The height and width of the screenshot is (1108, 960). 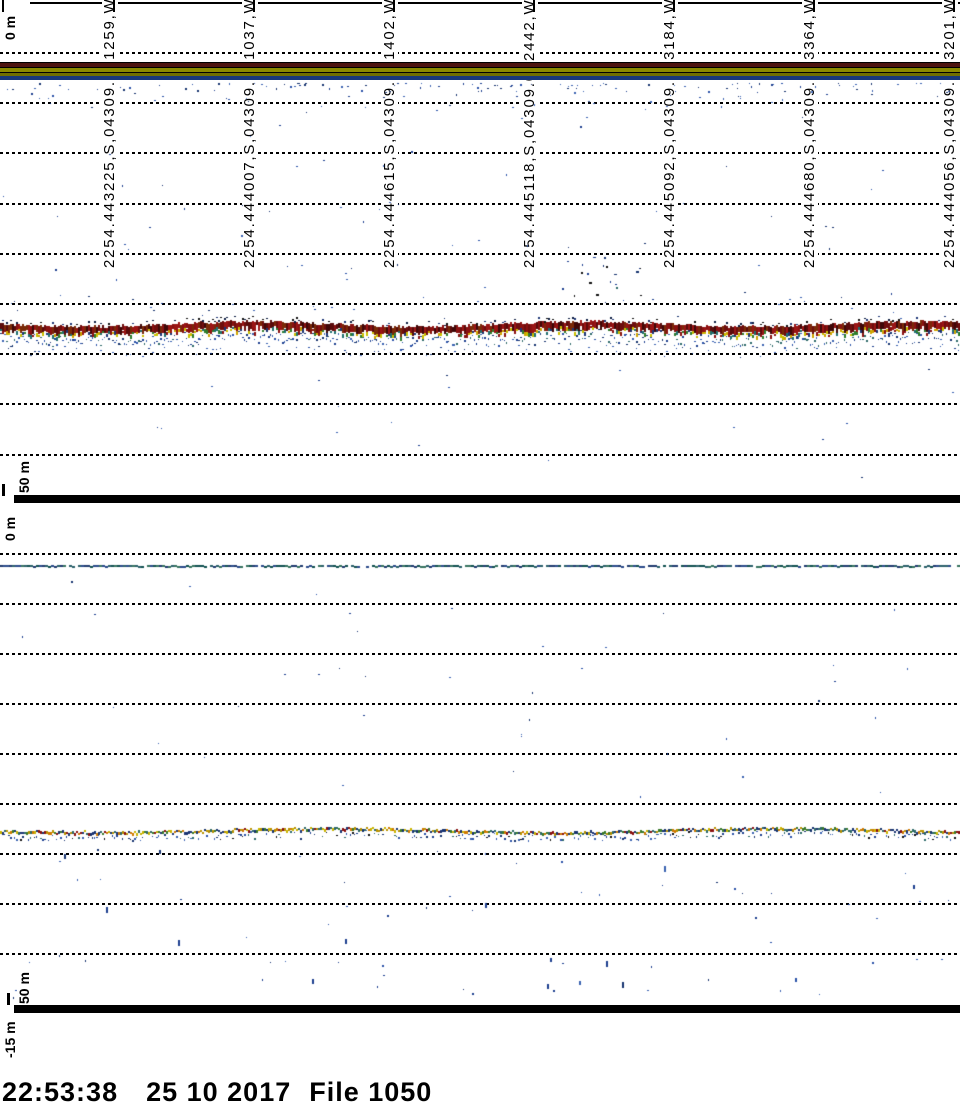 What do you see at coordinates (3, 6) in the screenshot?
I see `file-start-tick` at bounding box center [3, 6].